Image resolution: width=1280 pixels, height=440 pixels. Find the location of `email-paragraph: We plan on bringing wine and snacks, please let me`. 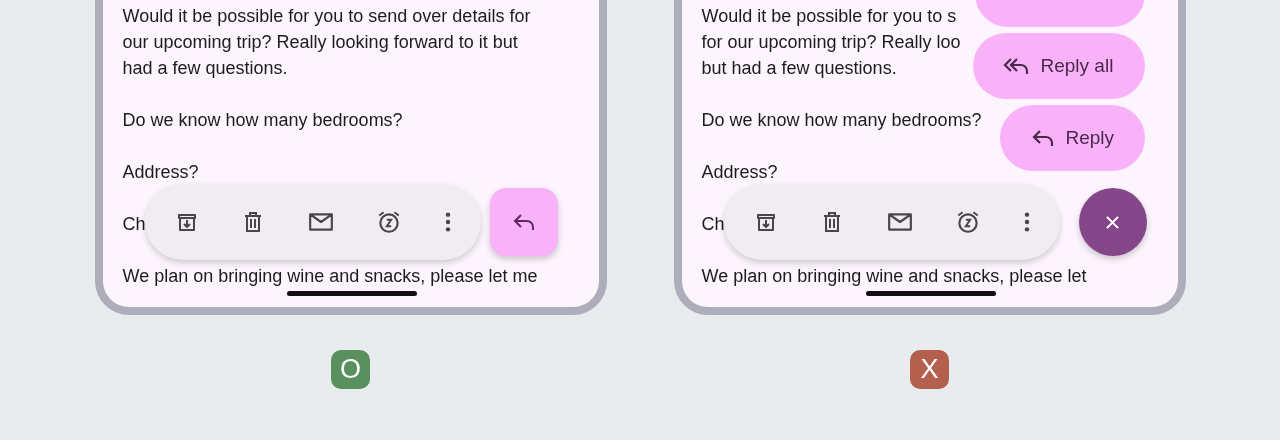

email-paragraph: We plan on bringing wine and snacks, please let me is located at coordinates (330, 276).